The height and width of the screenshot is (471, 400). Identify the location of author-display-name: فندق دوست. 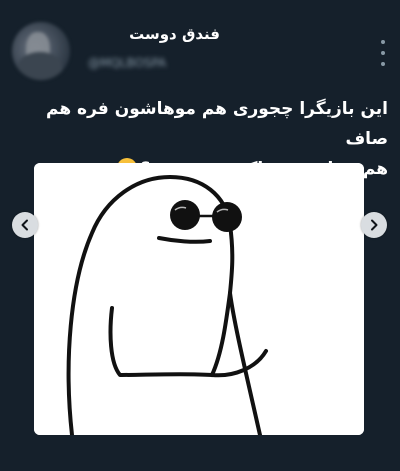
(160, 34).